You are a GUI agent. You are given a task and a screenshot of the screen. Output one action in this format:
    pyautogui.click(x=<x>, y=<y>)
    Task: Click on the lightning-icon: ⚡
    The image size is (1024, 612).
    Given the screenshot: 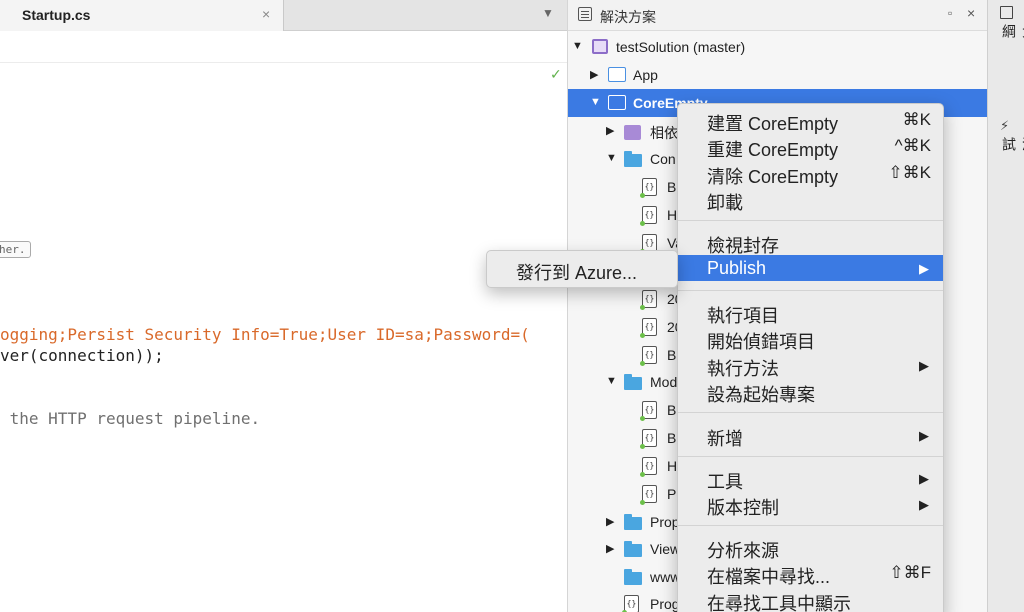 What is the action you would take?
    pyautogui.click(x=1005, y=125)
    